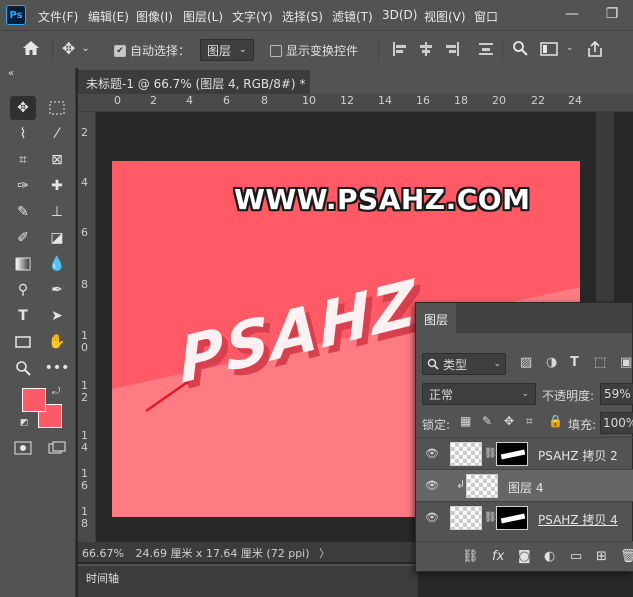  I want to click on new-layer-icon: ⊞, so click(601, 556).